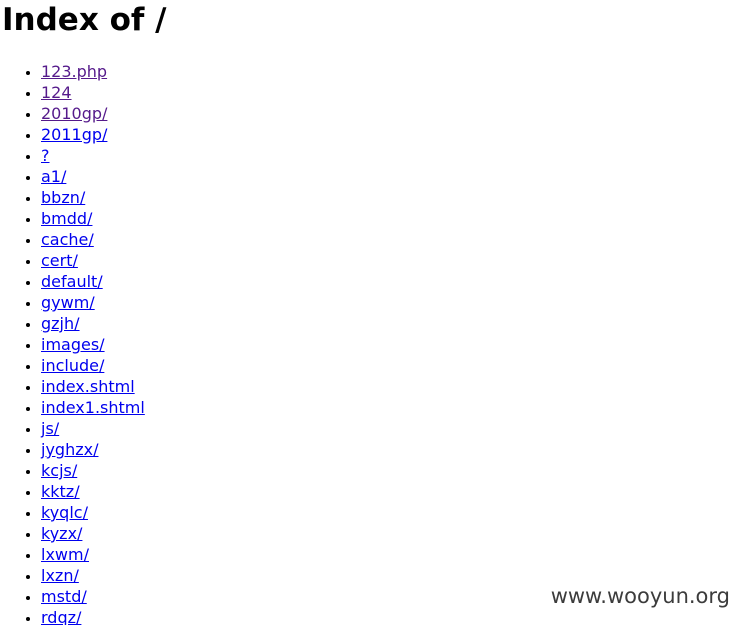 This screenshot has width=740, height=625. Describe the element at coordinates (68, 302) in the screenshot. I see `file-link: gywm/` at that location.